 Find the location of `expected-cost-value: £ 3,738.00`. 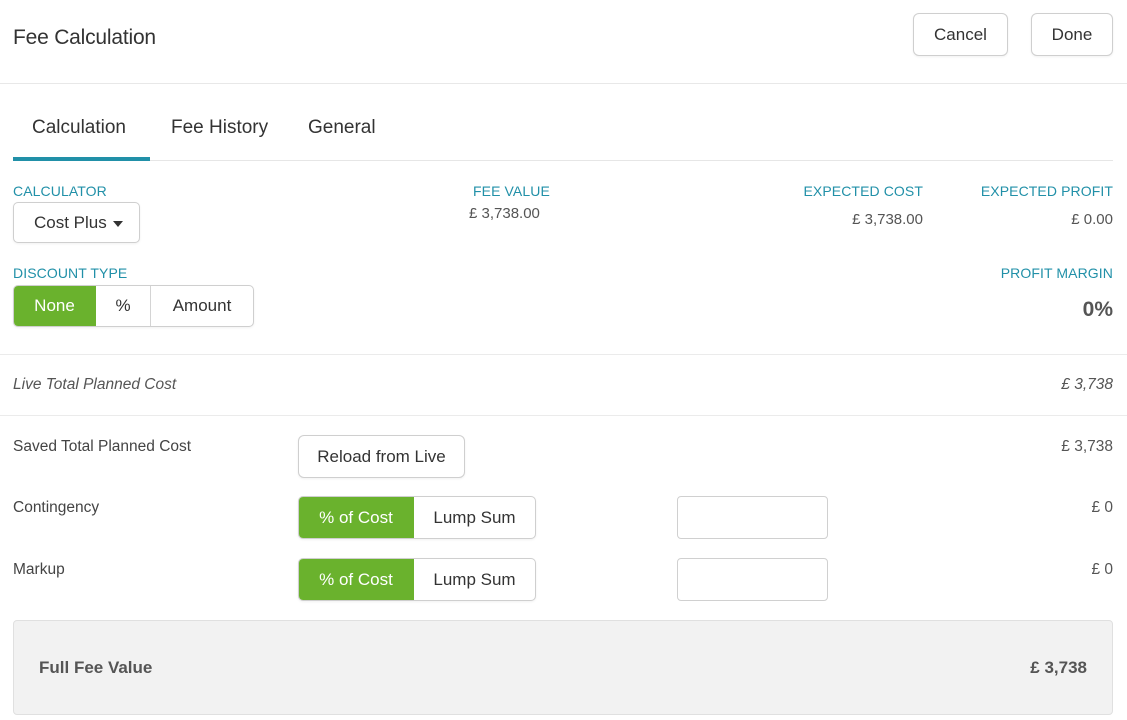

expected-cost-value: £ 3,738.00 is located at coordinates (887, 219).